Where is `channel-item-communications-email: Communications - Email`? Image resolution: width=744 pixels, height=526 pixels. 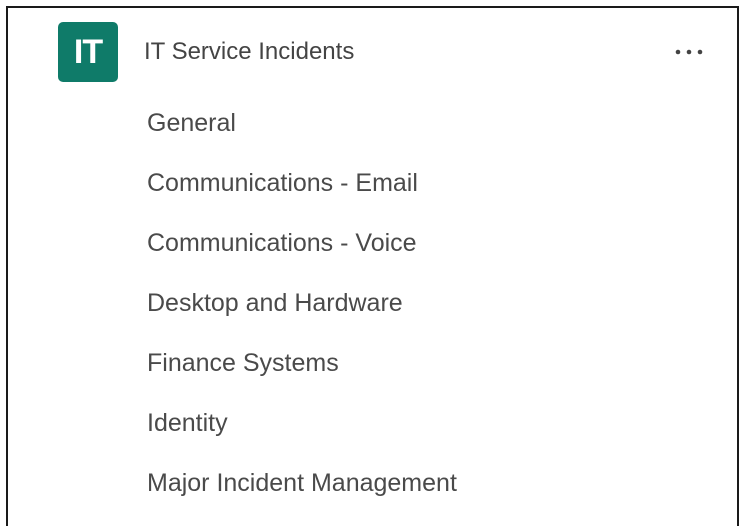 channel-item-communications-email: Communications - Email is located at coordinates (432, 188).